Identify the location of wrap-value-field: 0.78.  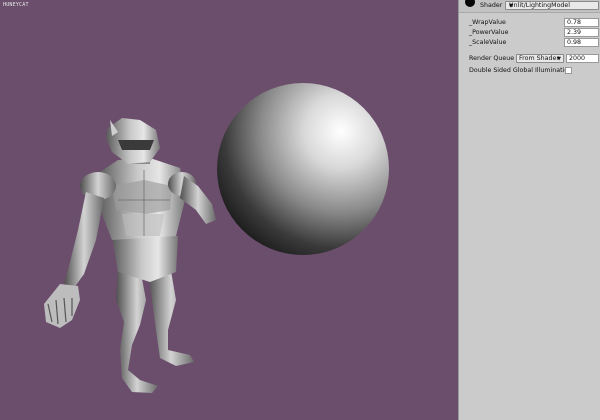
(581, 22).